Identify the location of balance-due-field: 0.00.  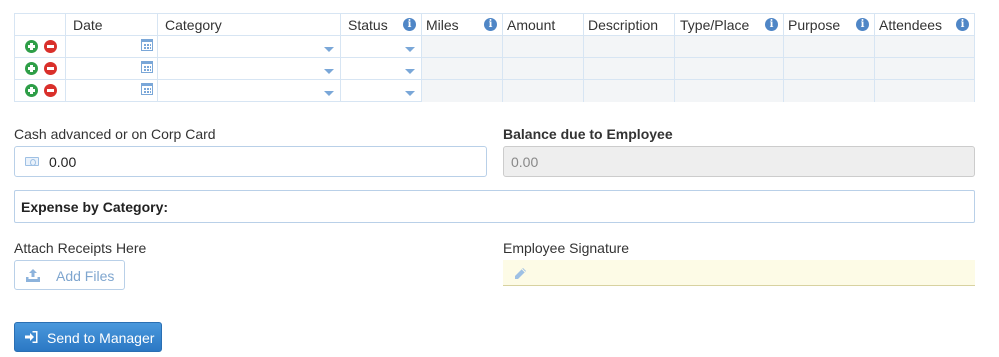
(739, 161).